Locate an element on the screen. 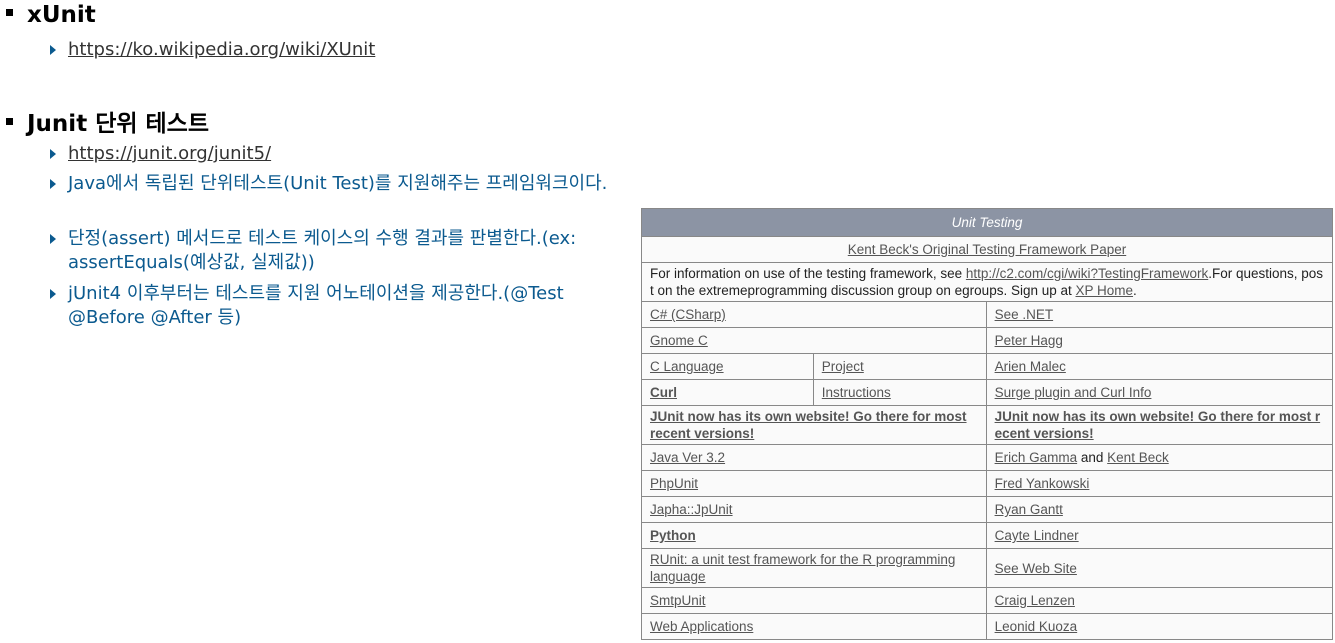 Image resolution: width=1335 pixels, height=643 pixels. list-item: https://junit.org/junit5/ is located at coordinates (345, 154).